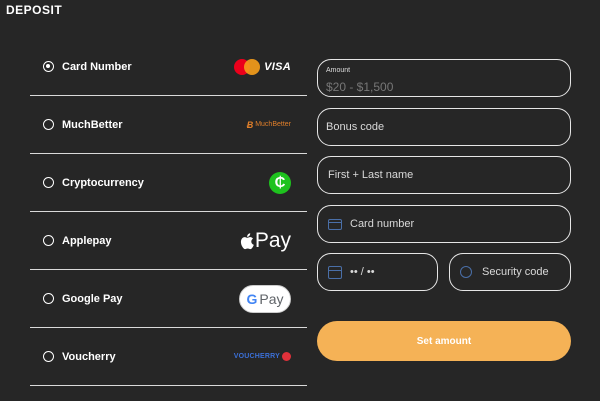 The height and width of the screenshot is (401, 600). Describe the element at coordinates (335, 224) in the screenshot. I see `credit-card-icon` at that location.